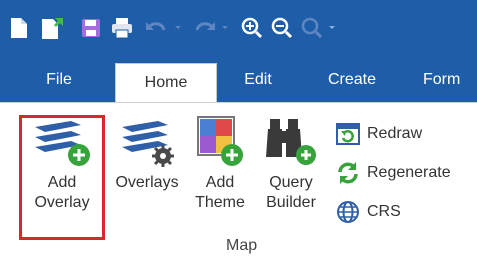 This screenshot has width=477, height=268. Describe the element at coordinates (147, 182) in the screenshot. I see `overlays-label: Overlays` at that location.